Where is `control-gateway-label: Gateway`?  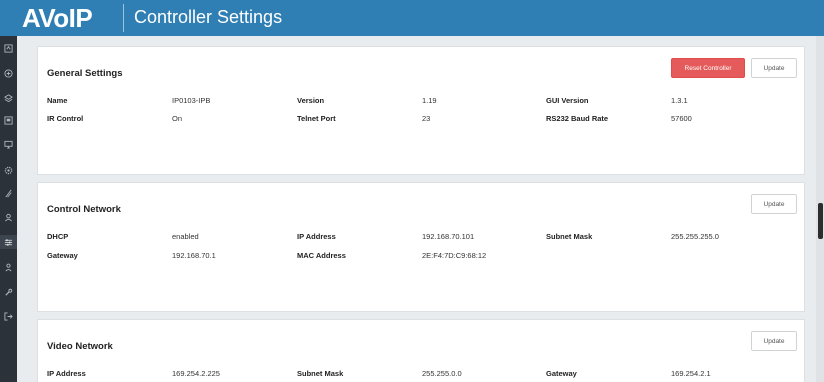 control-gateway-label: Gateway is located at coordinates (62, 255).